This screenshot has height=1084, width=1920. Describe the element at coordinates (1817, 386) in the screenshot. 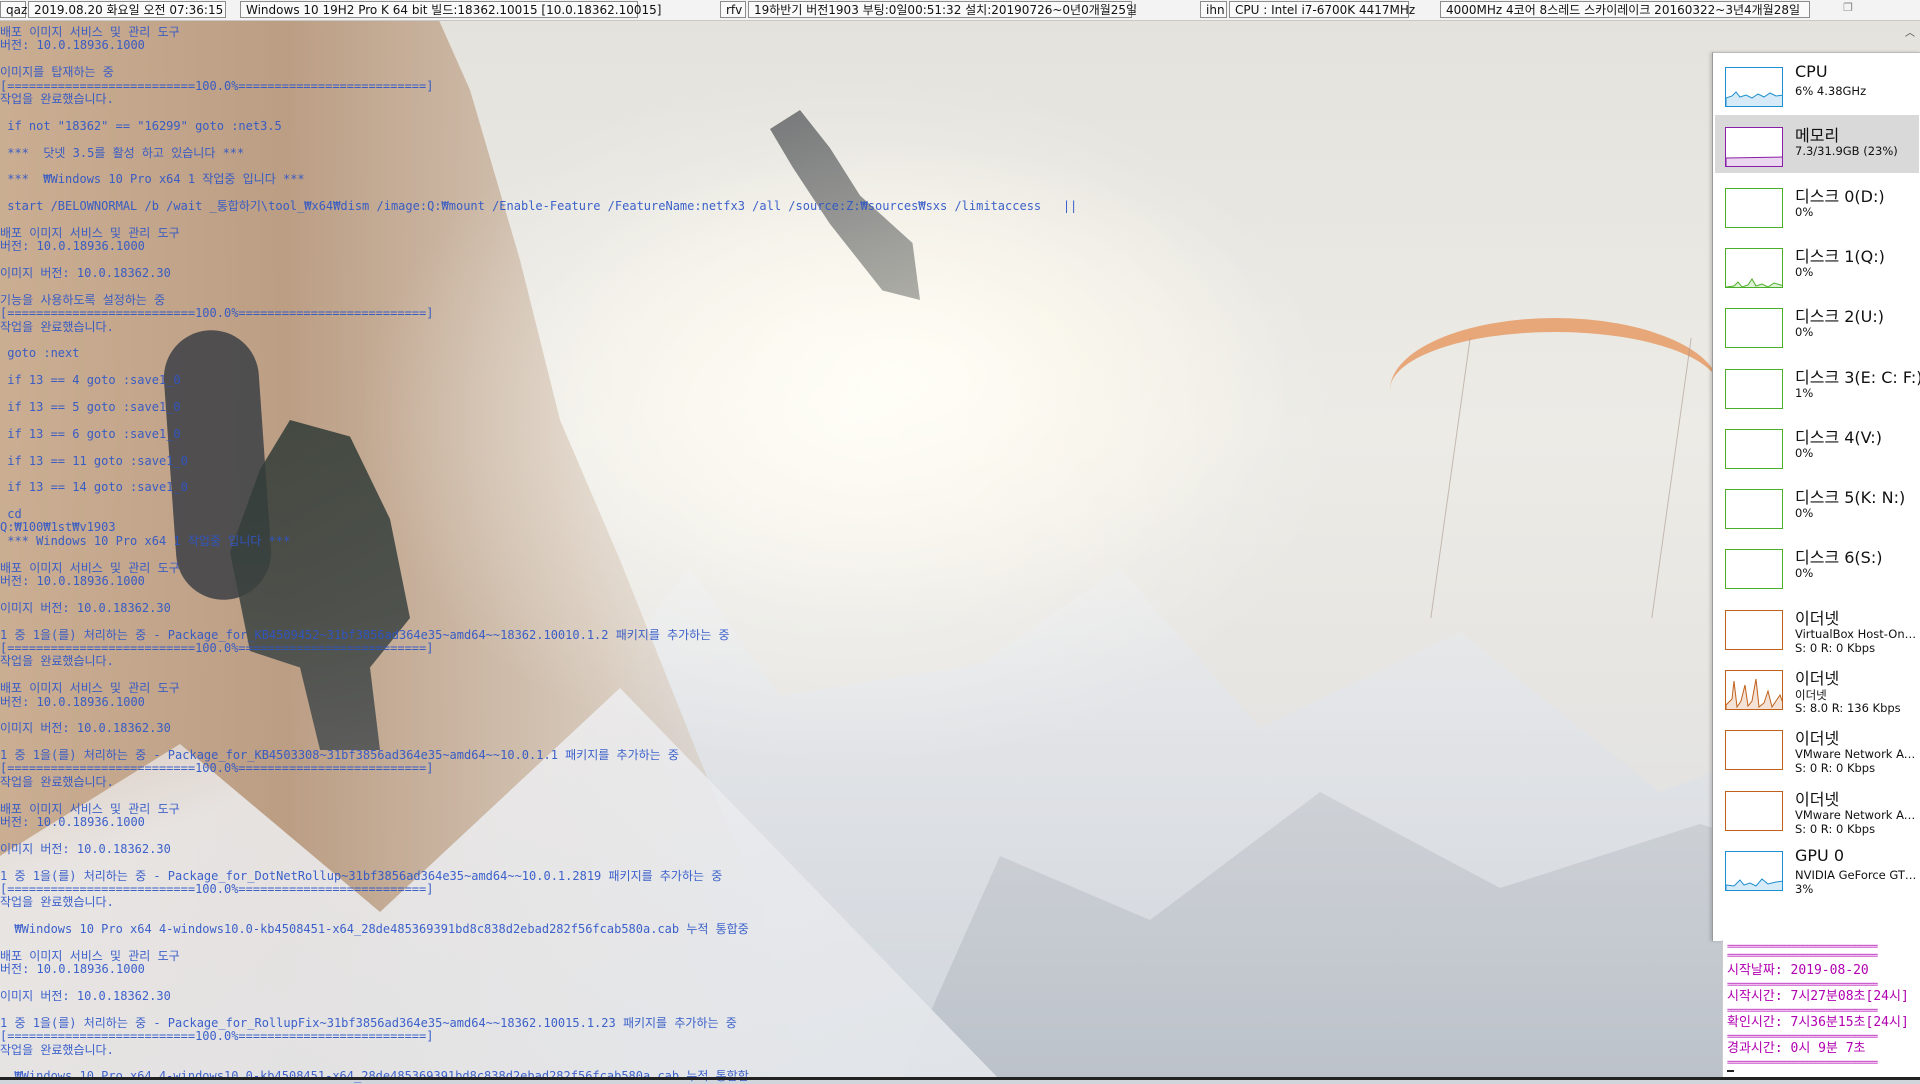

I see `perf-item-disk: 디스크 3(E: C: F:) 1%` at that location.